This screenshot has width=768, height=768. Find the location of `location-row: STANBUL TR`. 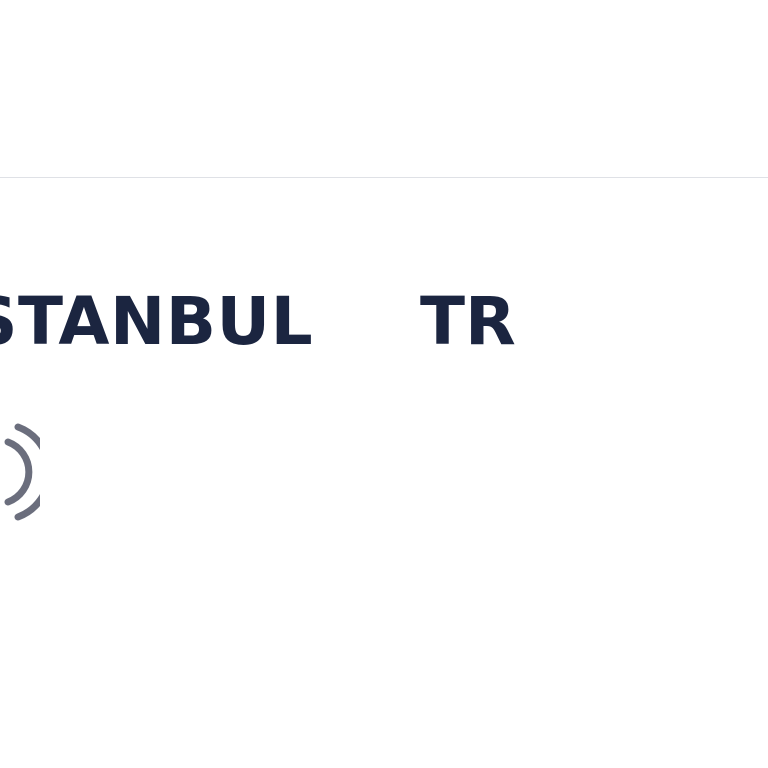

location-row: STANBUL TR is located at coordinates (384, 322).